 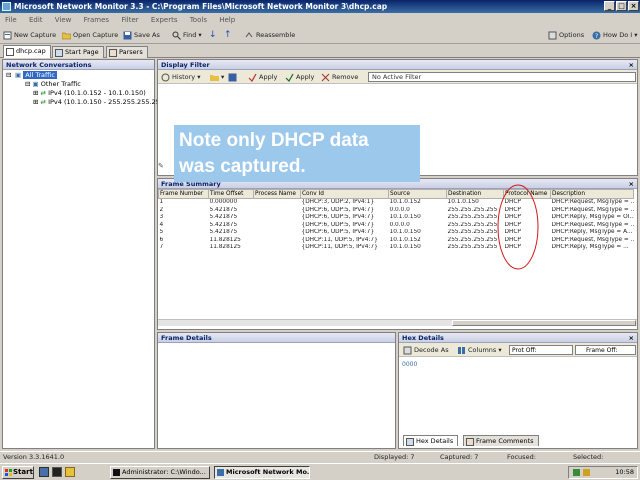 What do you see at coordinates (276, 338) in the screenshot?
I see `frame-details-header: Frame Details` at bounding box center [276, 338].